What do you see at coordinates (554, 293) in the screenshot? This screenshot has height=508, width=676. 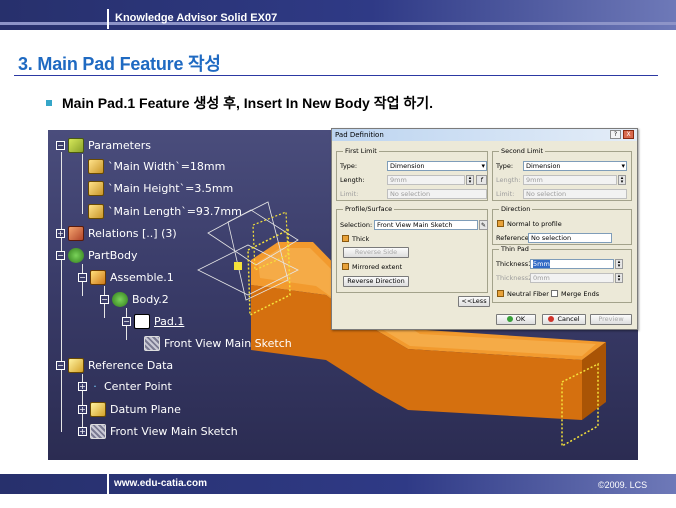 I see `merge-ends-checkbox` at bounding box center [554, 293].